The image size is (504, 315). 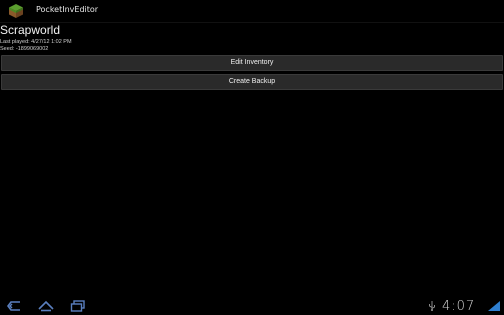 What do you see at coordinates (494, 306) in the screenshot?
I see `signal-icon` at bounding box center [494, 306].